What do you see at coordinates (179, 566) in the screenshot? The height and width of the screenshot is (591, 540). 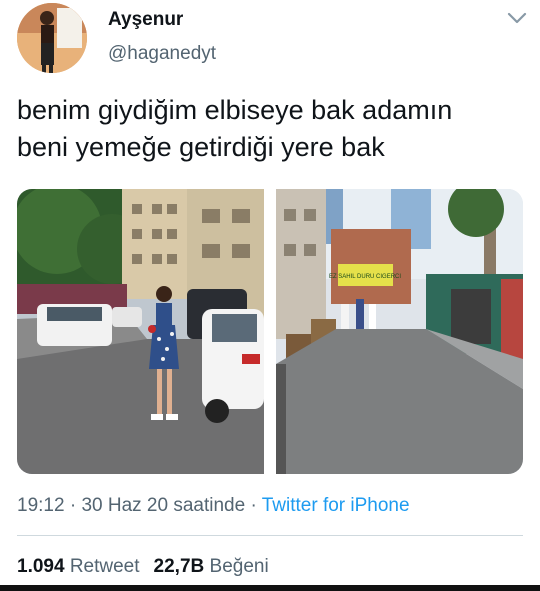 I see `like-count: 22,7B` at bounding box center [179, 566].